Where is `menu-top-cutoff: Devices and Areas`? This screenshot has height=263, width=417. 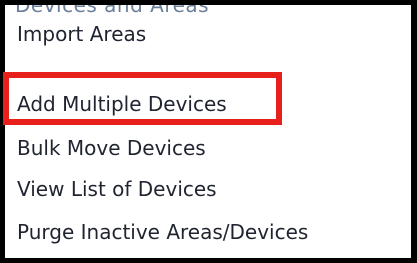 menu-top-cutoff: Devices and Areas is located at coordinates (208, 10).